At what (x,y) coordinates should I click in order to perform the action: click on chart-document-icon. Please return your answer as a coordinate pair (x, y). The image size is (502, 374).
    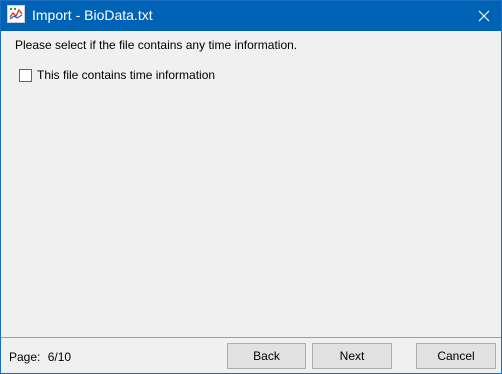
    Looking at the image, I should click on (16, 14).